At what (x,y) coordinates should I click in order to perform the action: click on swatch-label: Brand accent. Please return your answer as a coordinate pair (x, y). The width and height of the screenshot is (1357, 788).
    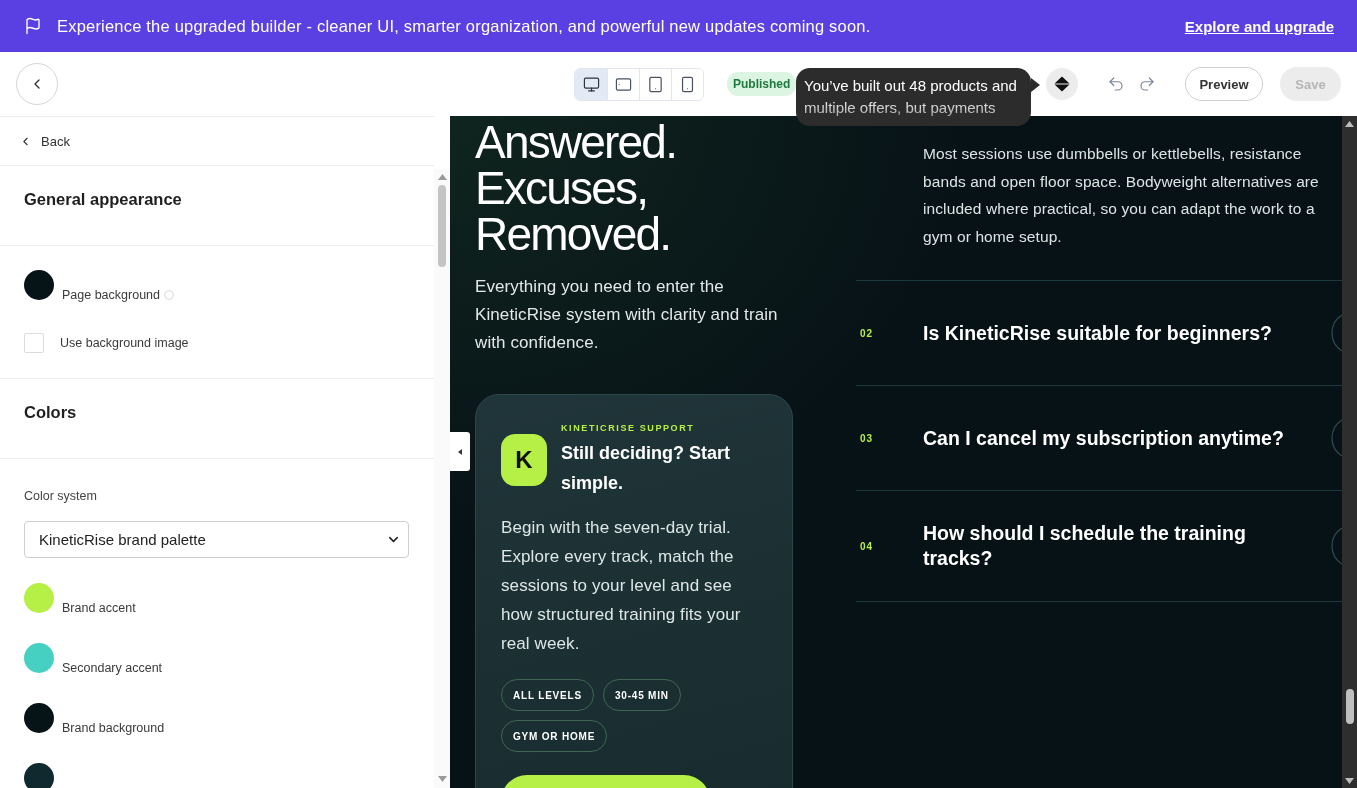
    Looking at the image, I should click on (99, 608).